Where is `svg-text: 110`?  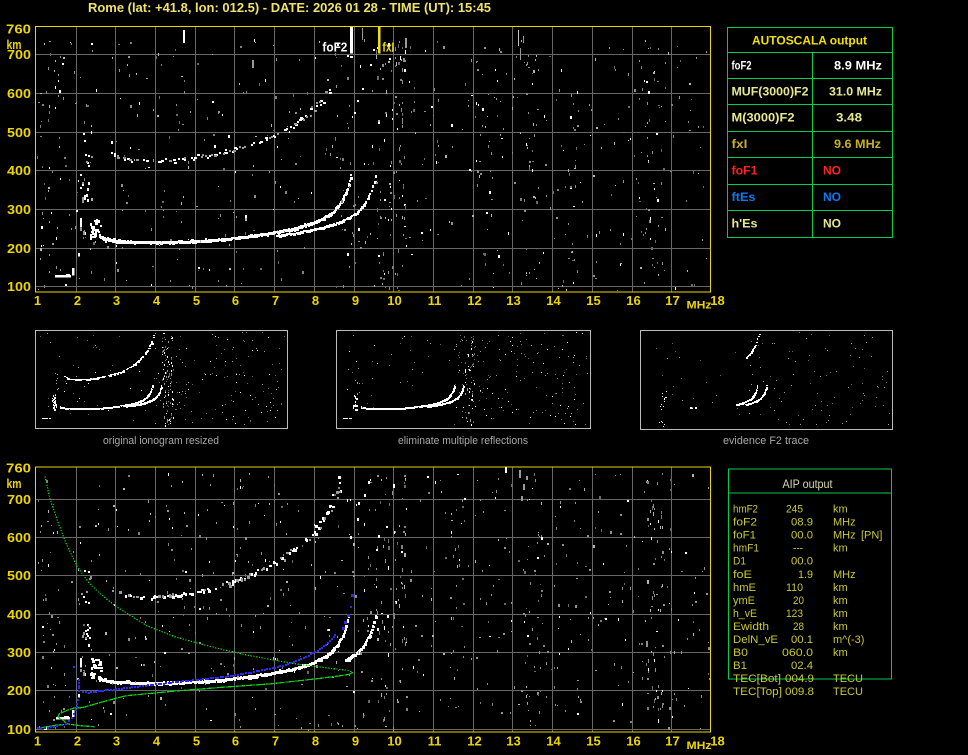 svg-text: 110 is located at coordinates (794, 588).